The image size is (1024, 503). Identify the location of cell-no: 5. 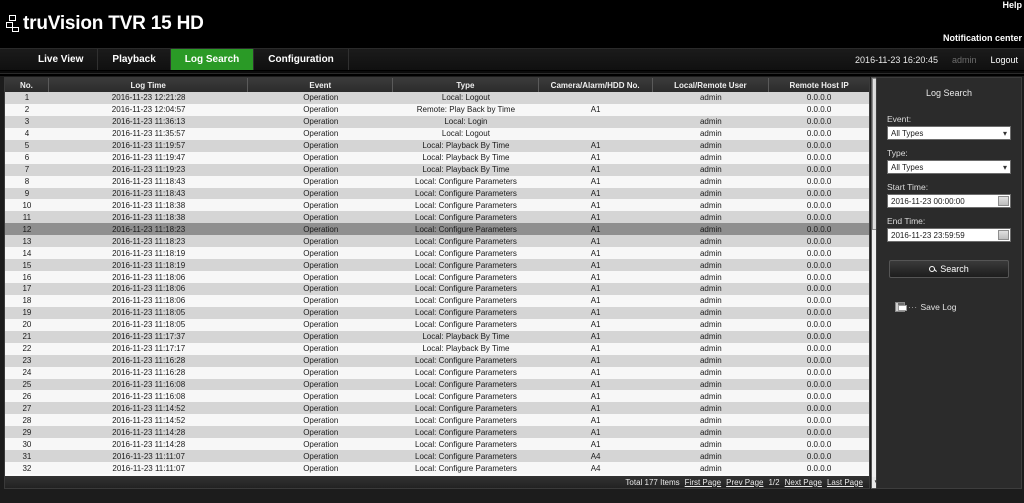
(27, 146).